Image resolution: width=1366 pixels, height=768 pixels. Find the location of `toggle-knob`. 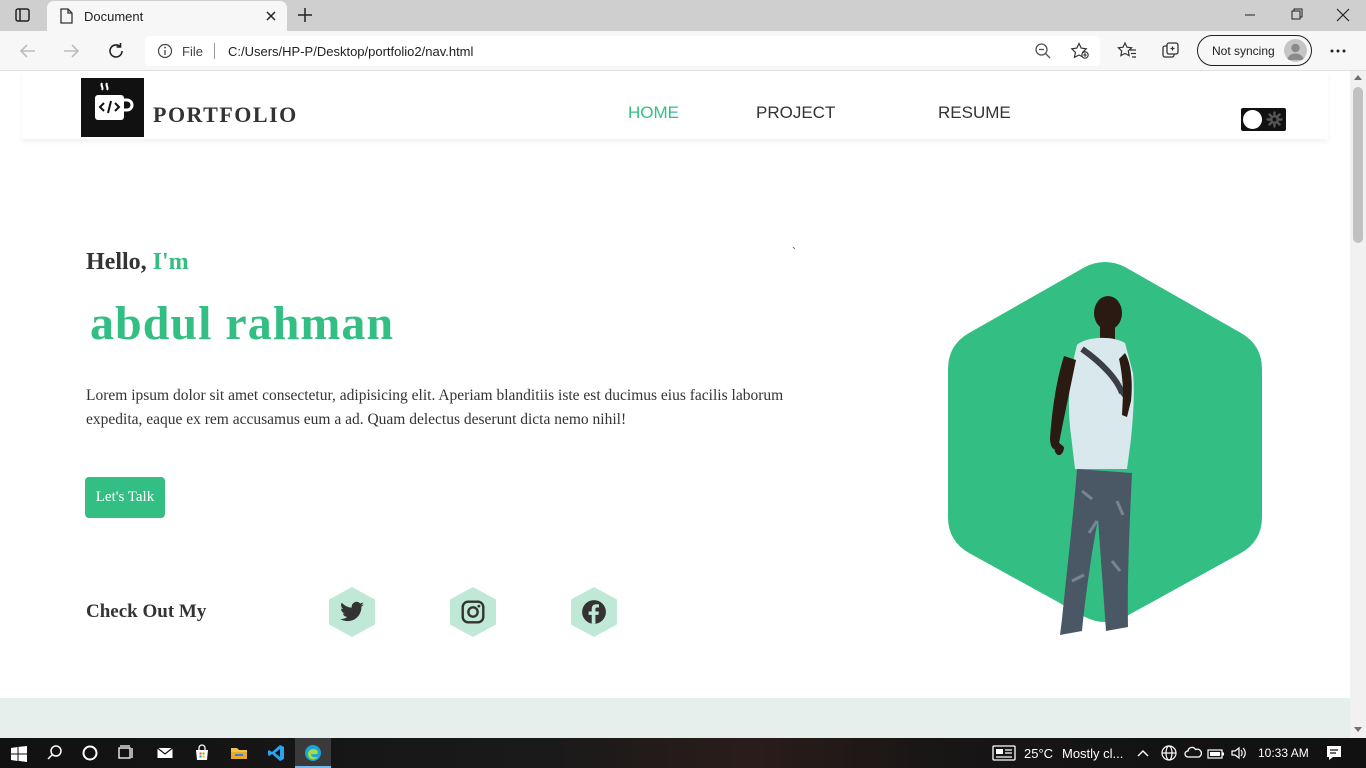

toggle-knob is located at coordinates (1252, 119).